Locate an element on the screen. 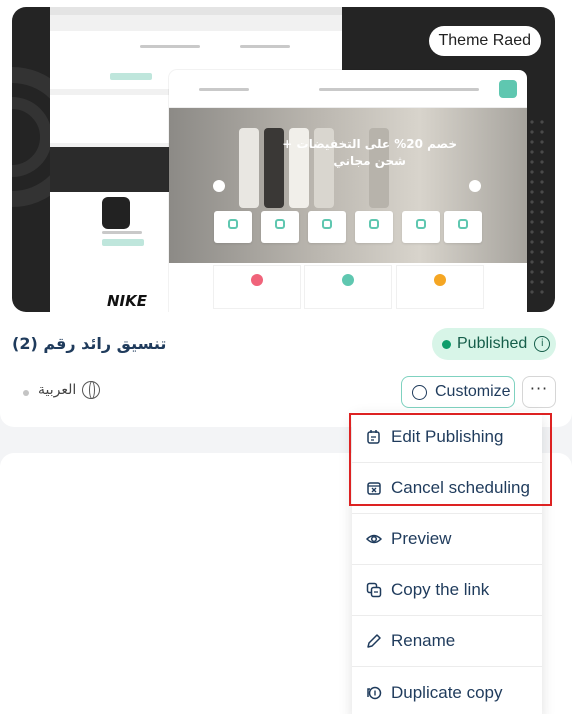  hero-prev-arrow is located at coordinates (219, 186).